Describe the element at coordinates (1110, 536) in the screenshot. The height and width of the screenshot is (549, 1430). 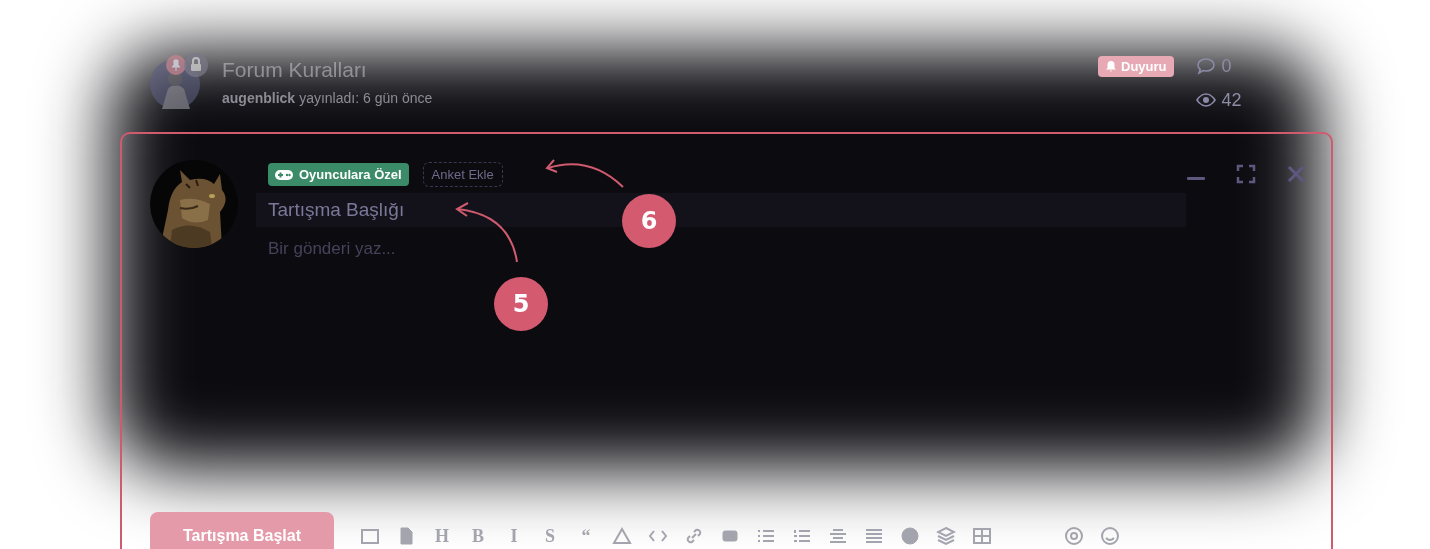
I see `smiley-icon` at that location.